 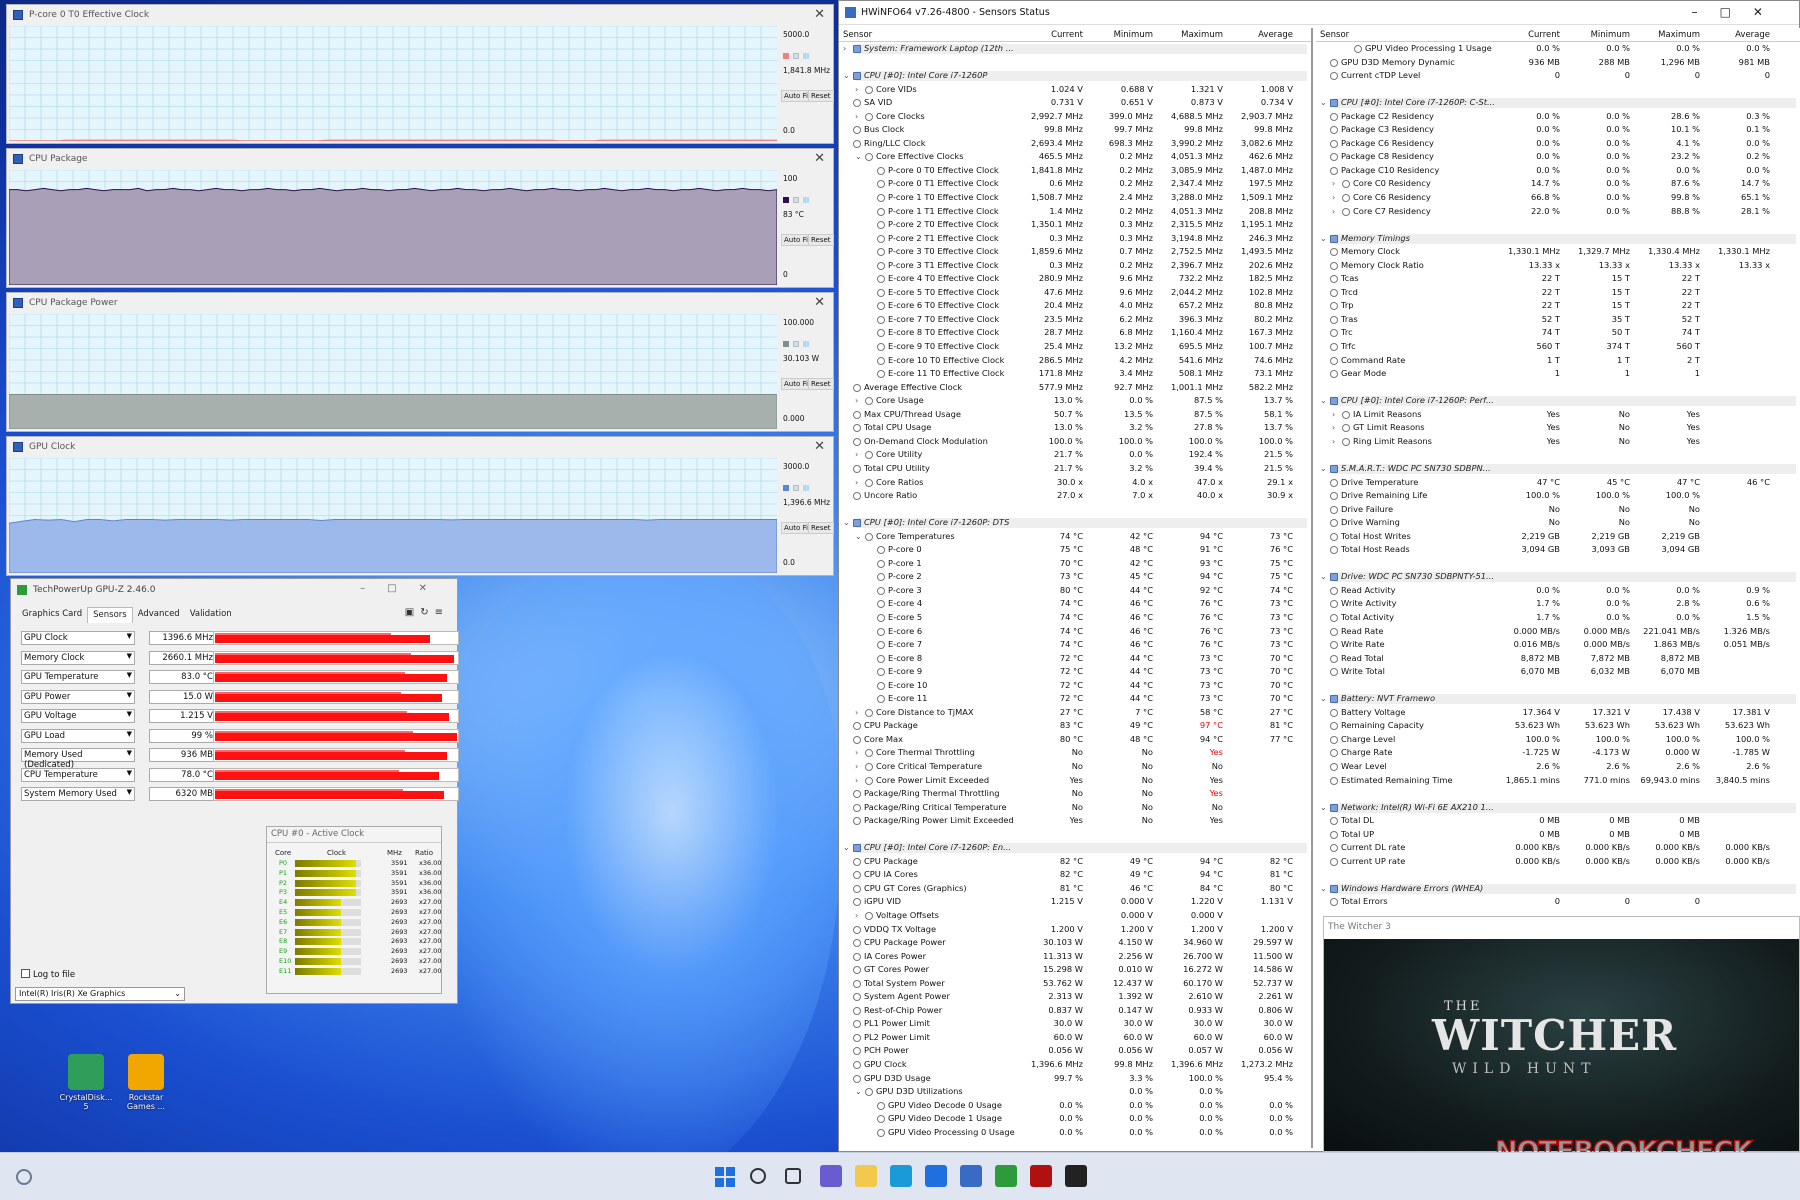 I want to click on col-header-current: Current, so click(x=1050, y=35).